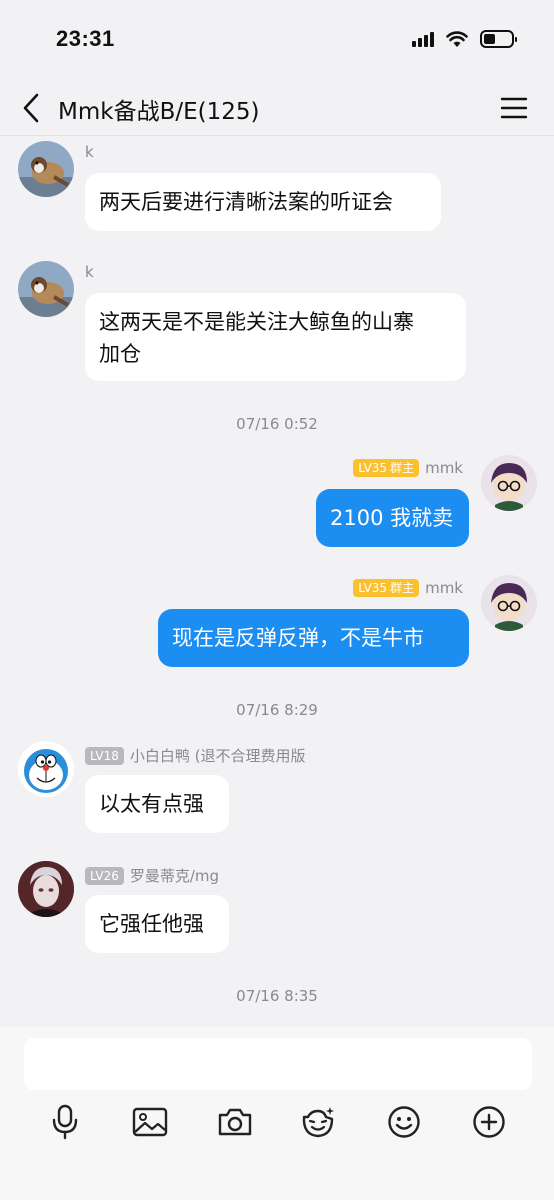 The image size is (554, 1200). What do you see at coordinates (277, 1122) in the screenshot?
I see `input-toolbar` at bounding box center [277, 1122].